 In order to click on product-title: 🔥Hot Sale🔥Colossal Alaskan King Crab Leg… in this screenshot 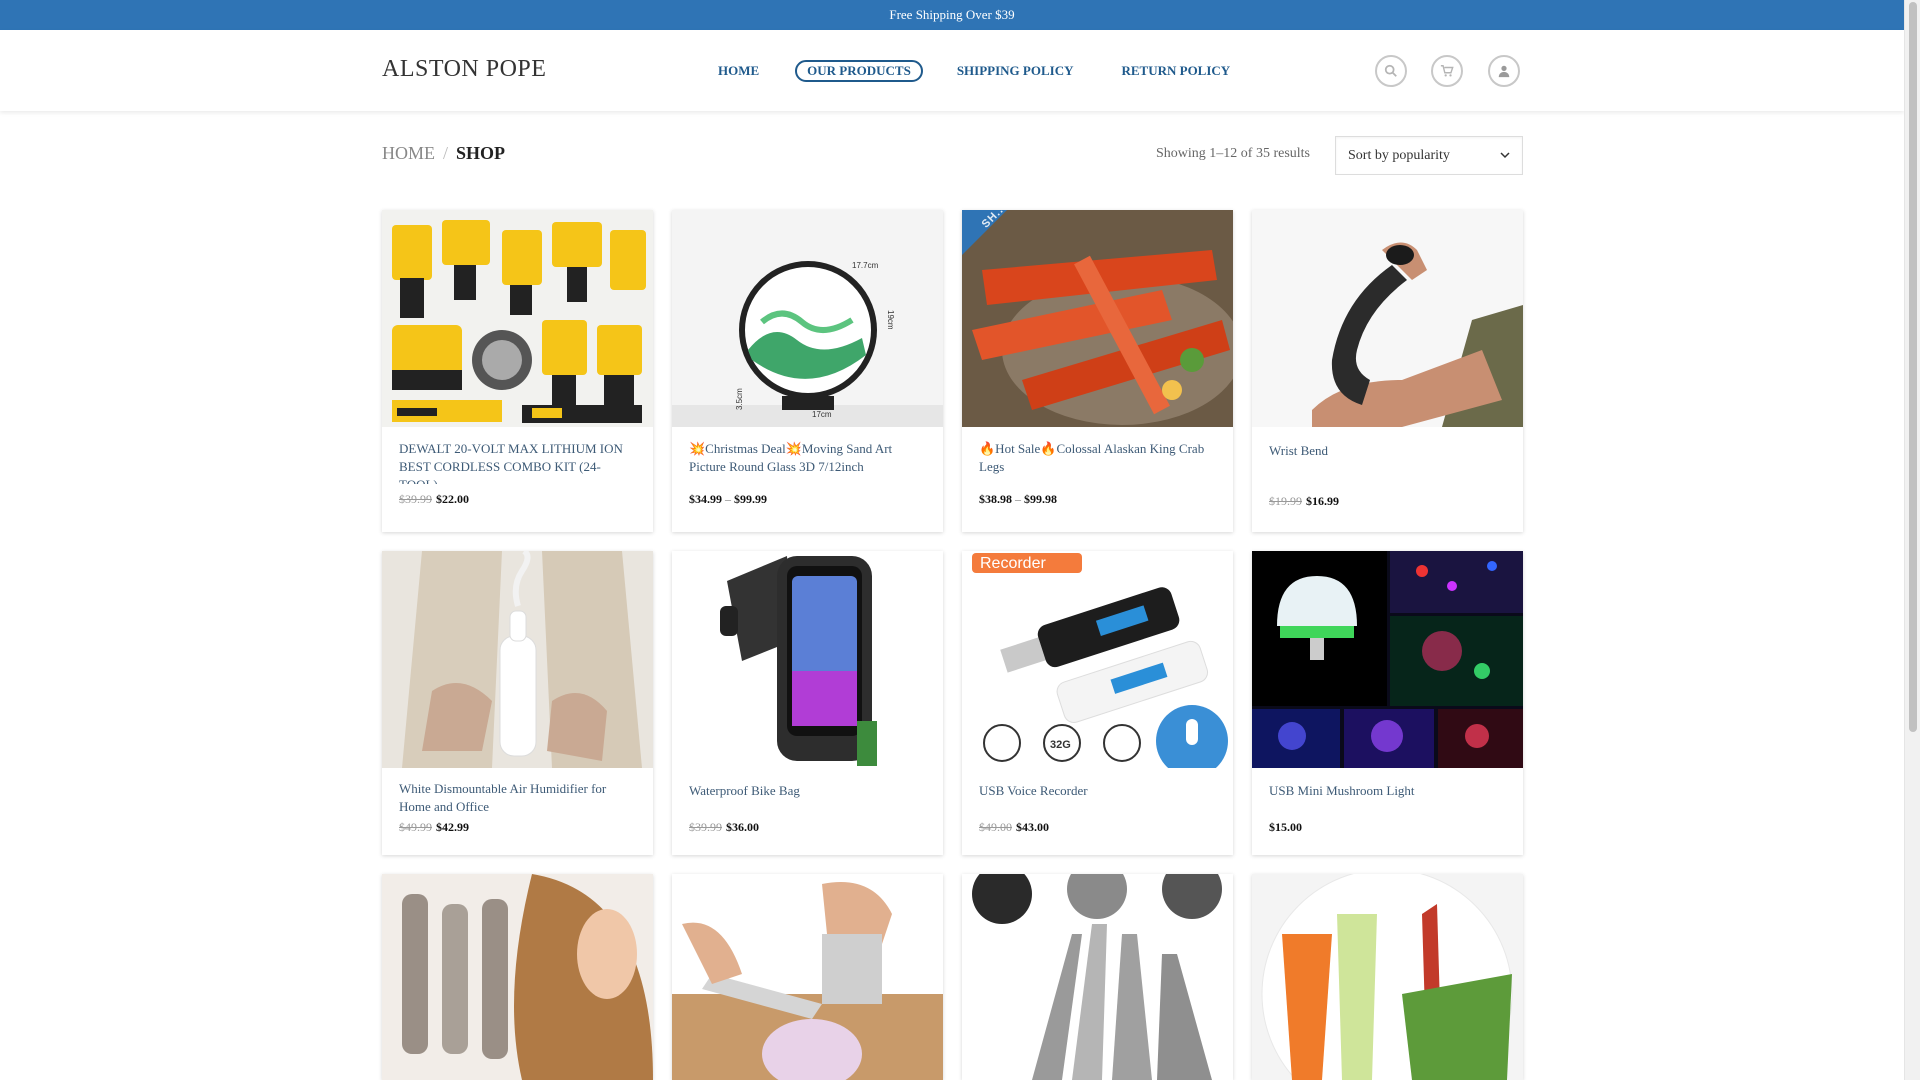, I will do `click(1097, 462)`.